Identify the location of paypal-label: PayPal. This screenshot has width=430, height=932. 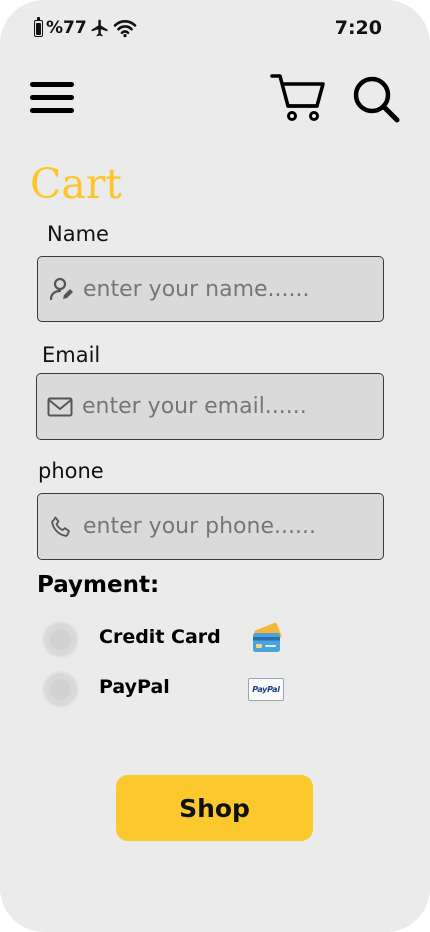
(134, 687).